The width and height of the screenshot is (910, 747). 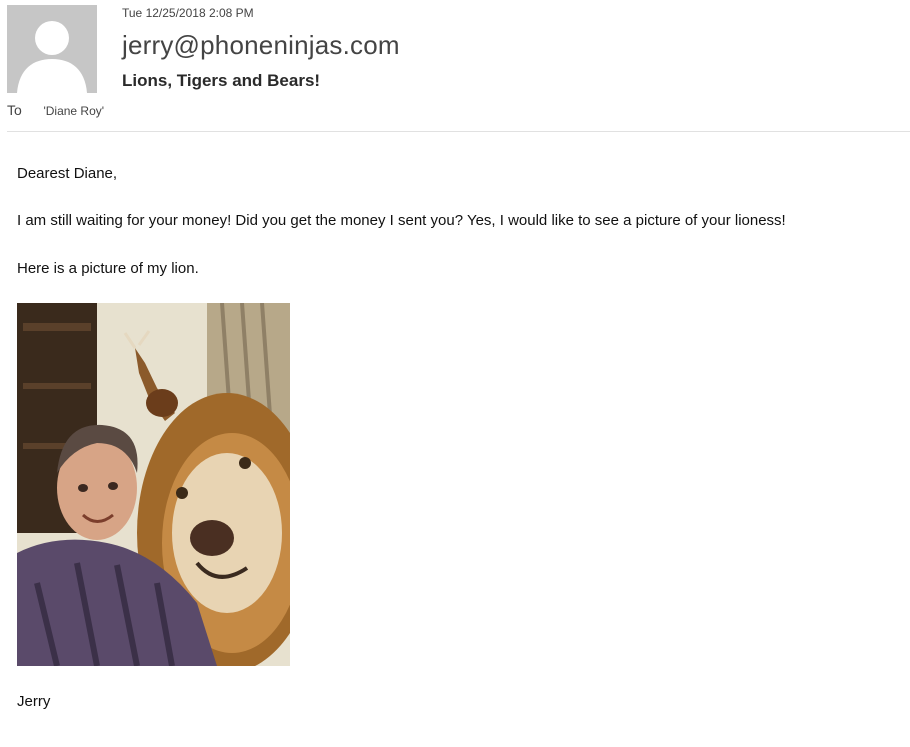 I want to click on man-with-lion-photo, so click(x=153, y=484).